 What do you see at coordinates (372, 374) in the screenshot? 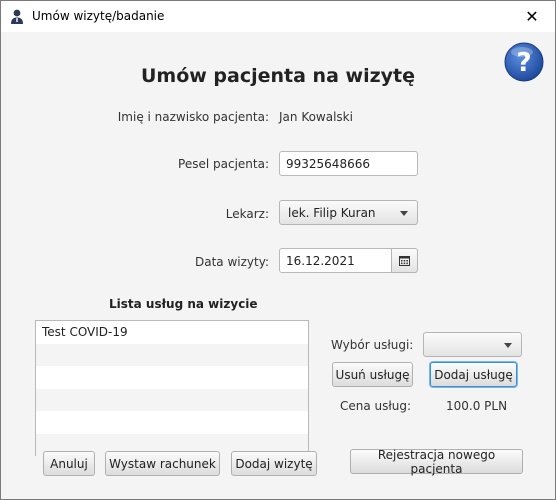
I see `remove-service-button: Usuń usługę` at bounding box center [372, 374].